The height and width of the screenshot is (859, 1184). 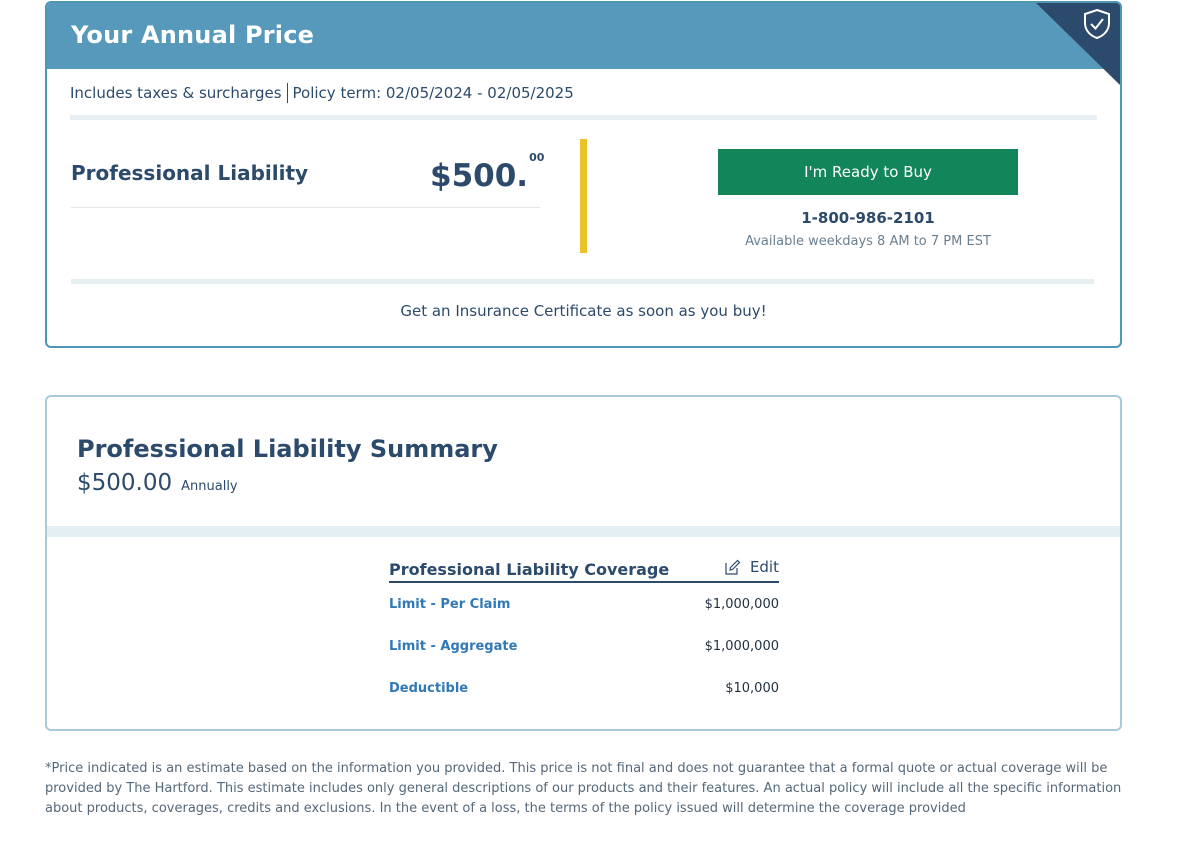 I want to click on product-price: $500.00, so click(x=487, y=172).